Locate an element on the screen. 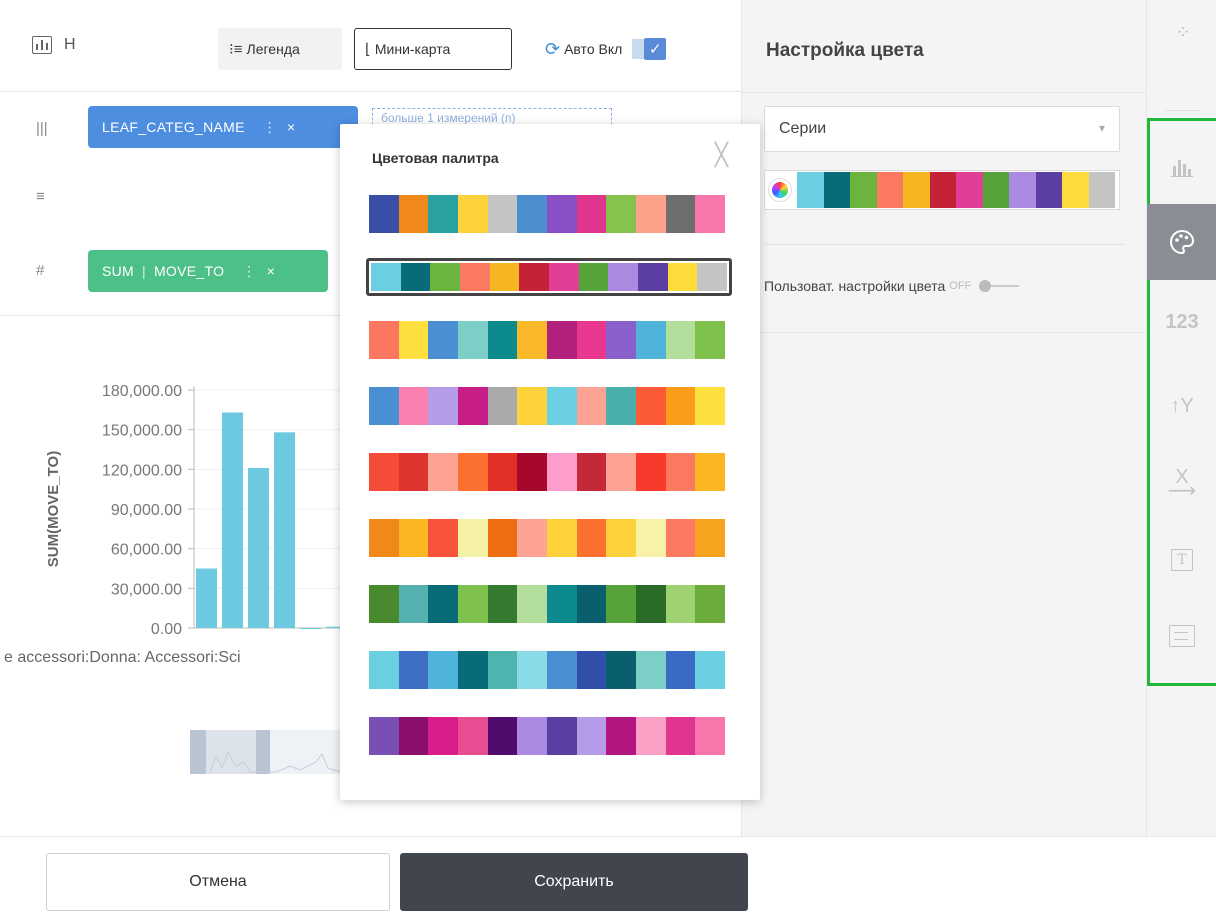 This screenshot has height=916, width=1216. comment-icon is located at coordinates (1181, 636).